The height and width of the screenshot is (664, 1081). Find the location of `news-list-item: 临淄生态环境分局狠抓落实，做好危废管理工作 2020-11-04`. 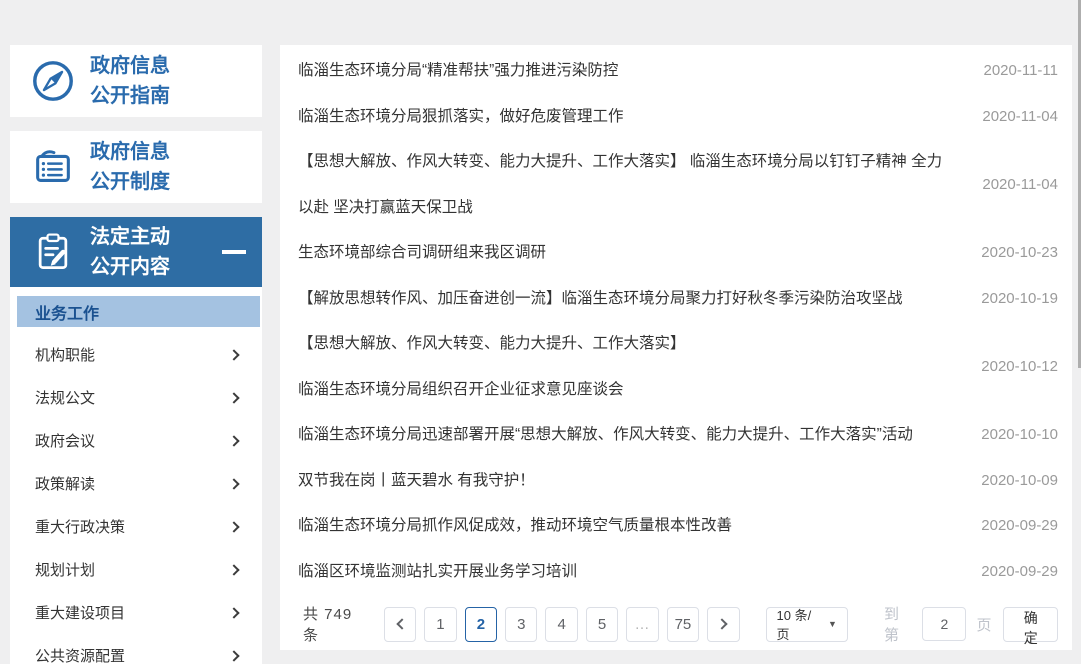

news-list-item: 临淄生态环境分局狠抓落实，做好危废管理工作 2020-11-04 is located at coordinates (678, 117).